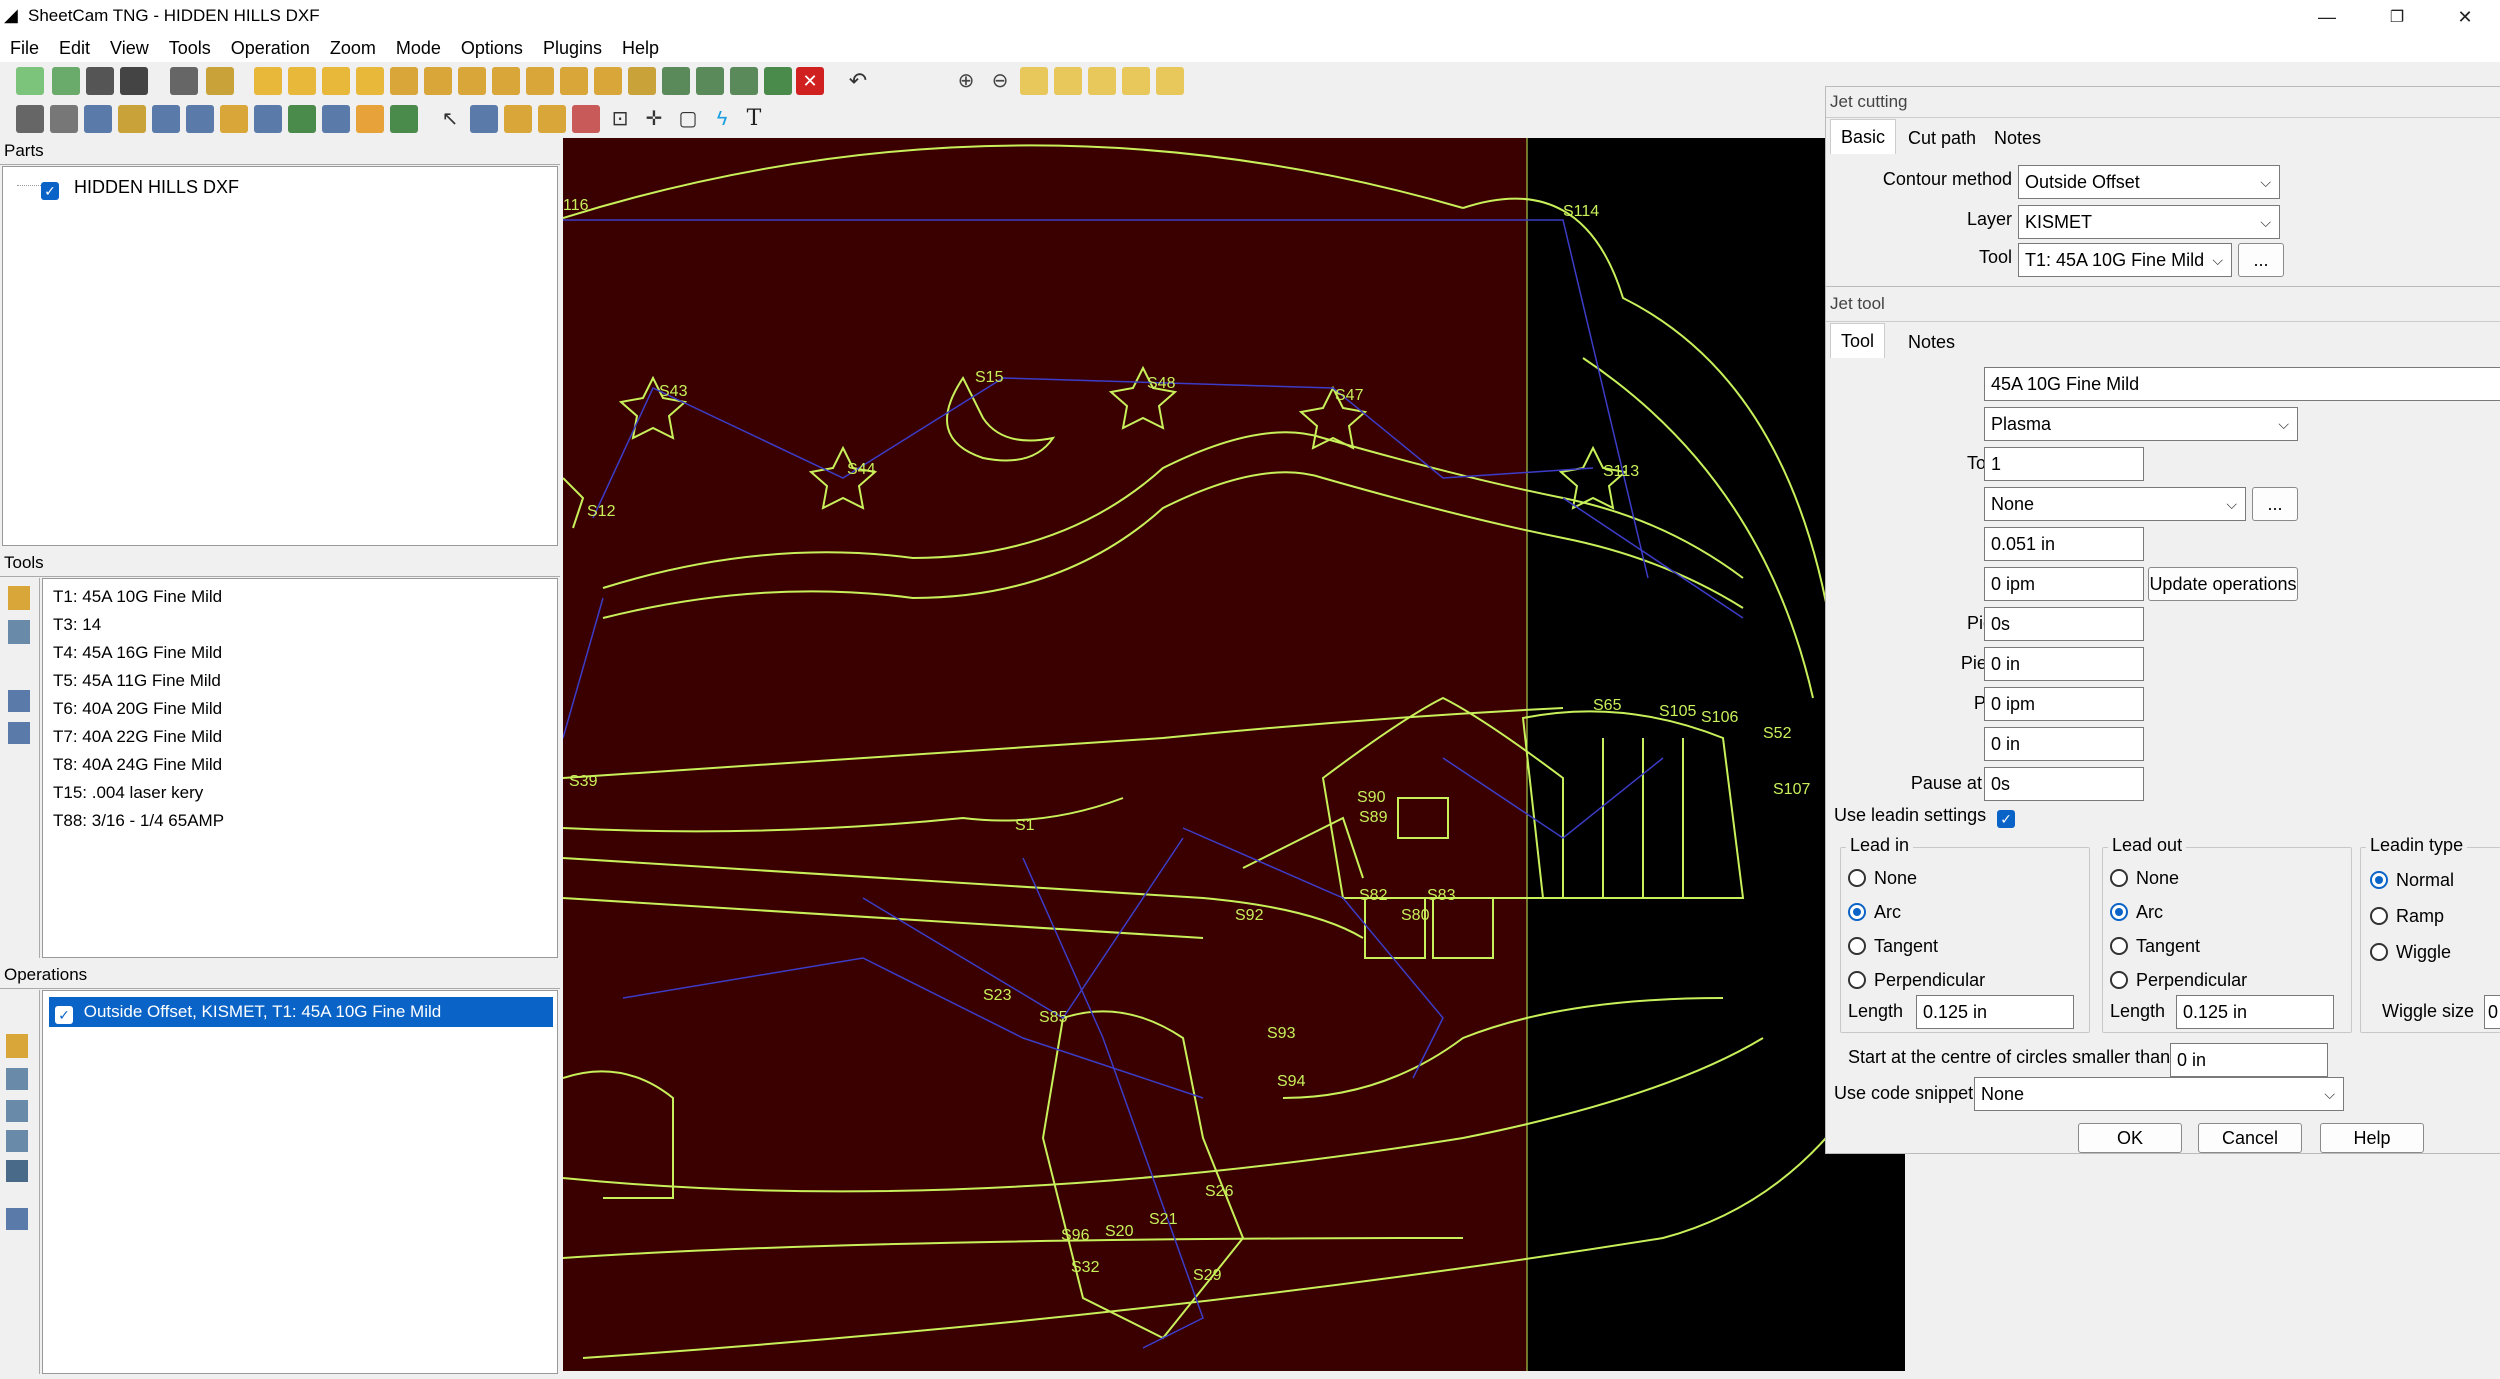  I want to click on curve-icon, so click(200, 119).